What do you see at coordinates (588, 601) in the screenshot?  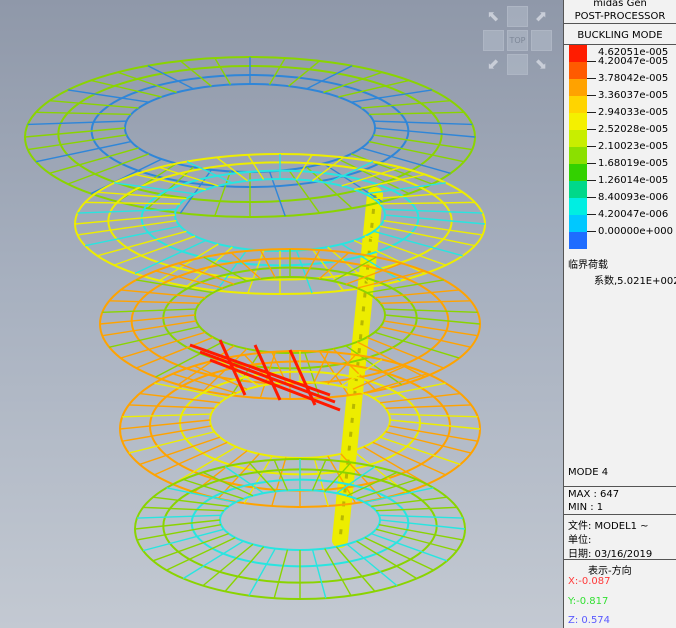 I see `direction-y: Y:-0.817` at bounding box center [588, 601].